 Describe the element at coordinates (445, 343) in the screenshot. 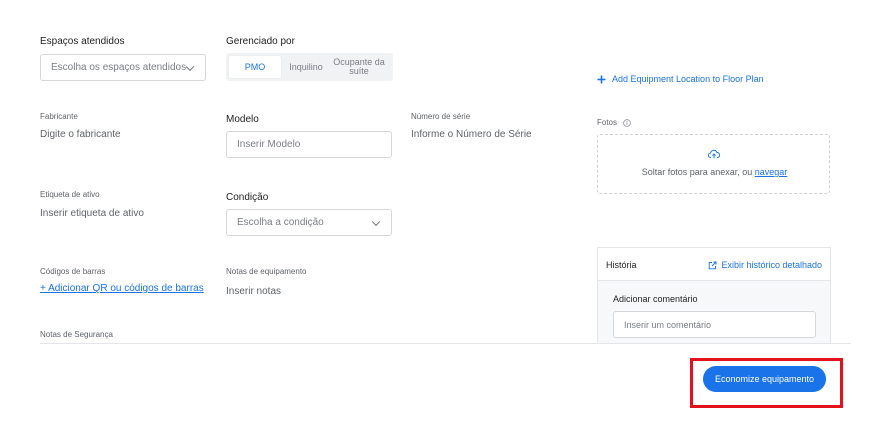

I see `footer-divider` at that location.